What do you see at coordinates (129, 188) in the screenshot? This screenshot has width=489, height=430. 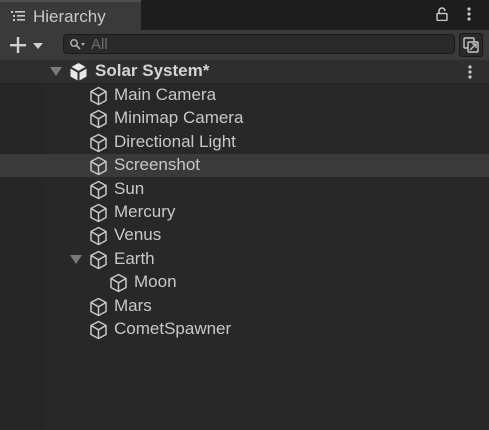 I see `hierarchy-item-label: Sun` at bounding box center [129, 188].